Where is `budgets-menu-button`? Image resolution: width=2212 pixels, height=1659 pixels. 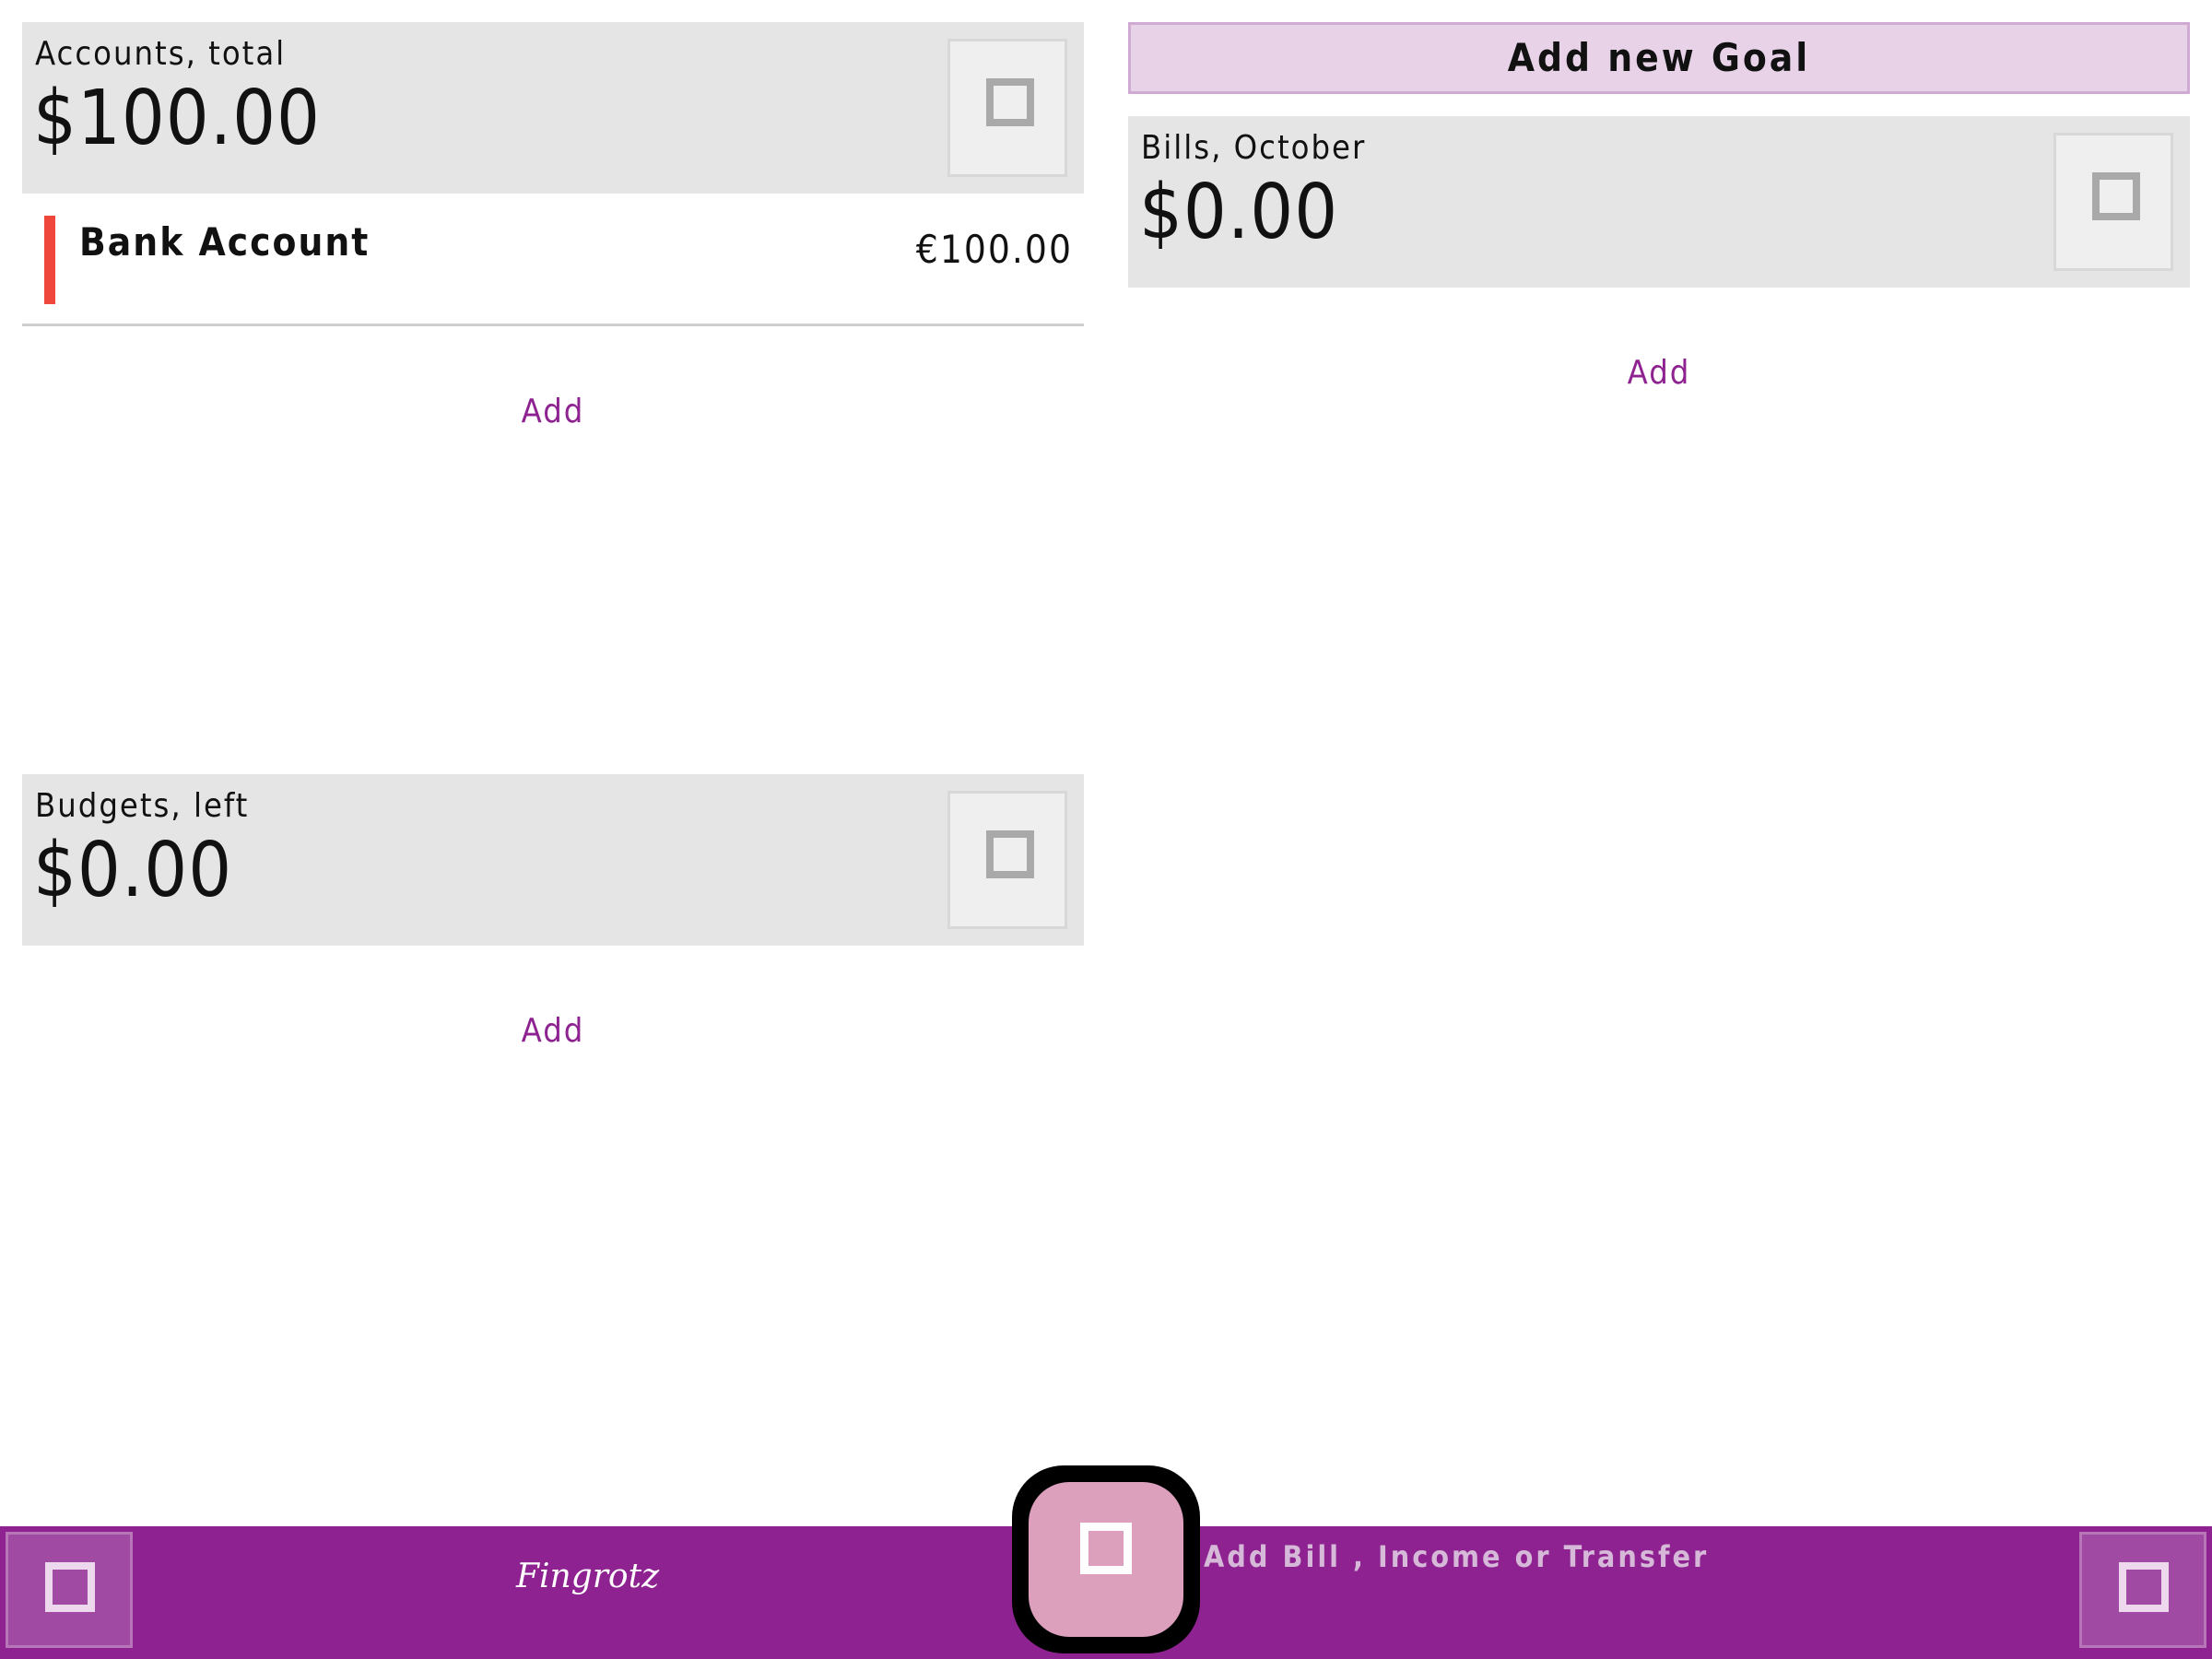
budgets-menu-button is located at coordinates (1007, 860).